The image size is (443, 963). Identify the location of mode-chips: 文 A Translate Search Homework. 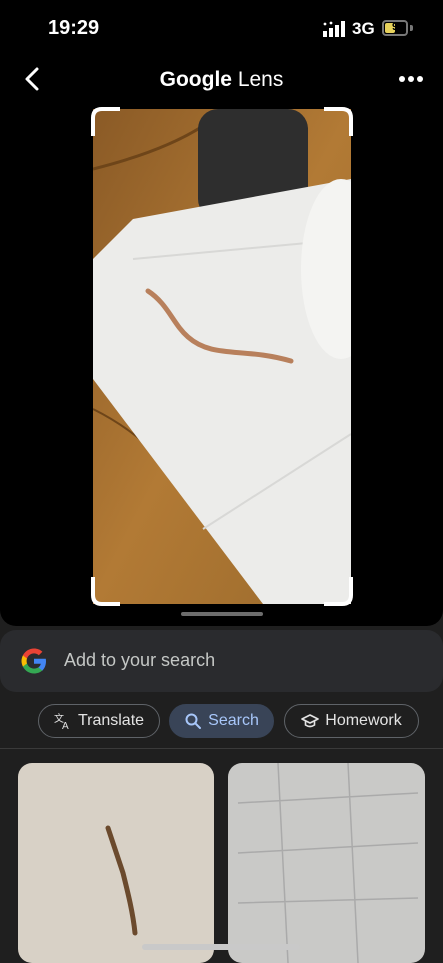
(221, 720).